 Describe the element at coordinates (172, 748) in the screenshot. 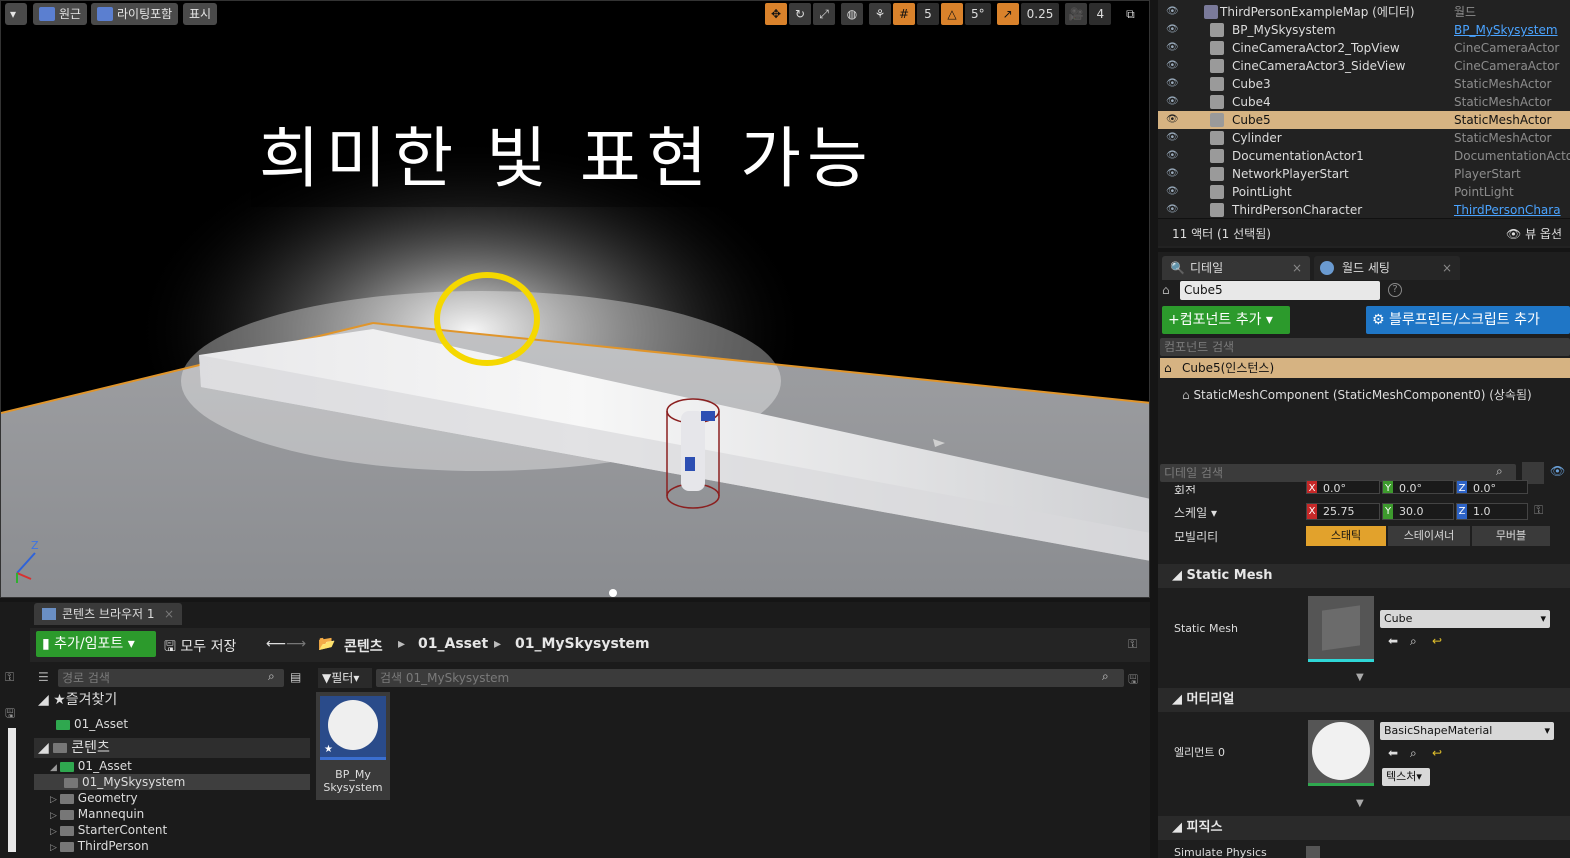

I see `content-root: ◢ 콘텐츠` at that location.